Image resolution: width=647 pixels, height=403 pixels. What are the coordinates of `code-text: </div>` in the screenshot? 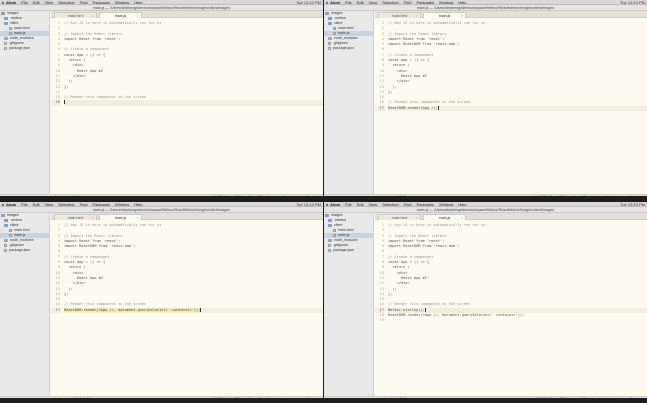 It's located at (75, 75).